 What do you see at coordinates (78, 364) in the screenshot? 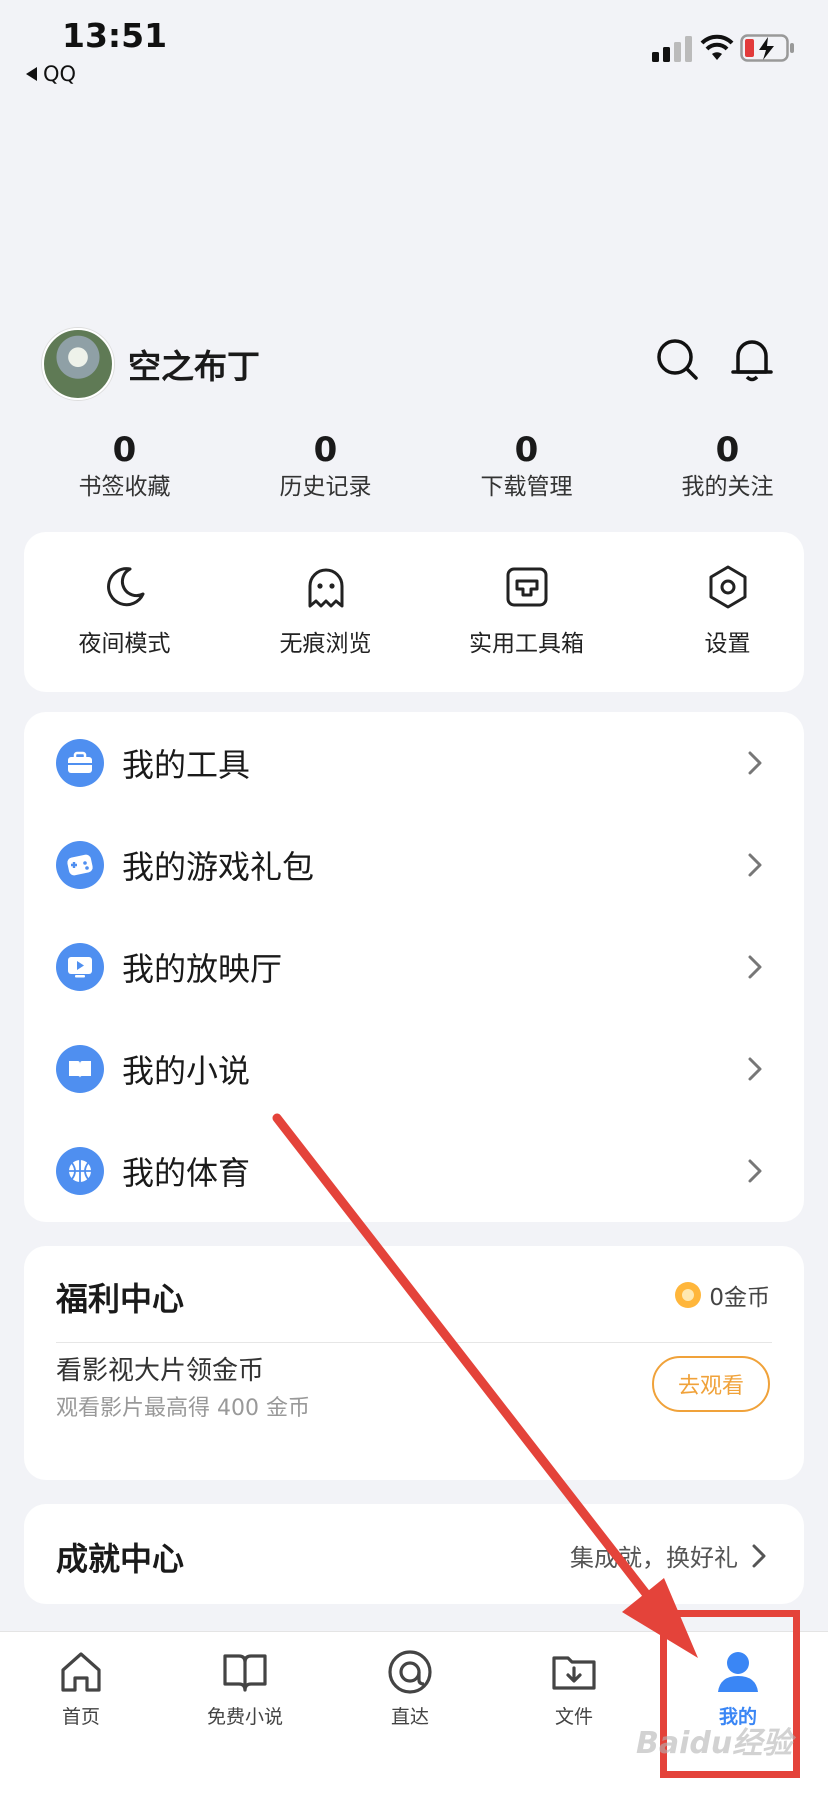
I see `avatar` at bounding box center [78, 364].